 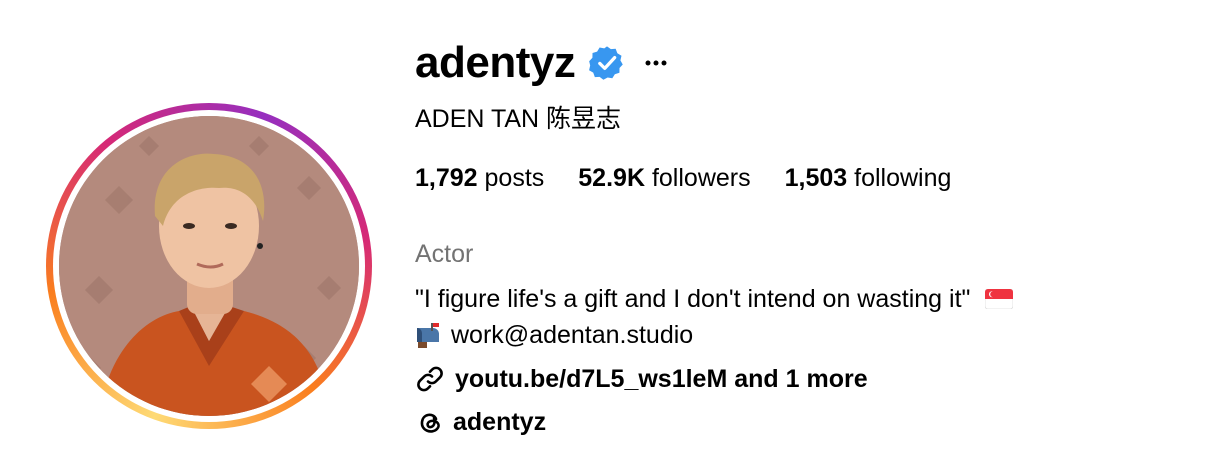 I want to click on followers-stat: 52.9K followers, so click(x=664, y=178).